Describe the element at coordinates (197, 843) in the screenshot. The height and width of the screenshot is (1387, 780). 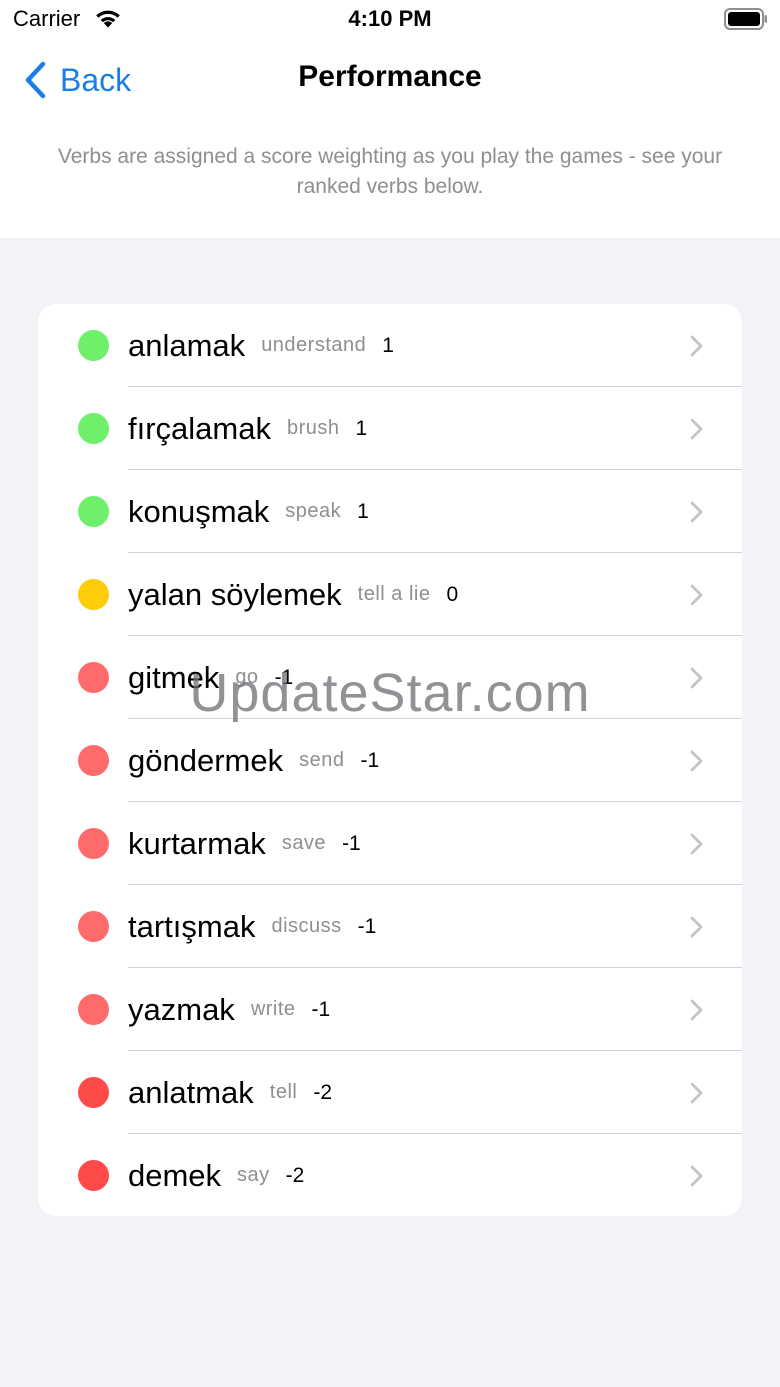
I see `verb-label: kurtarmak` at that location.